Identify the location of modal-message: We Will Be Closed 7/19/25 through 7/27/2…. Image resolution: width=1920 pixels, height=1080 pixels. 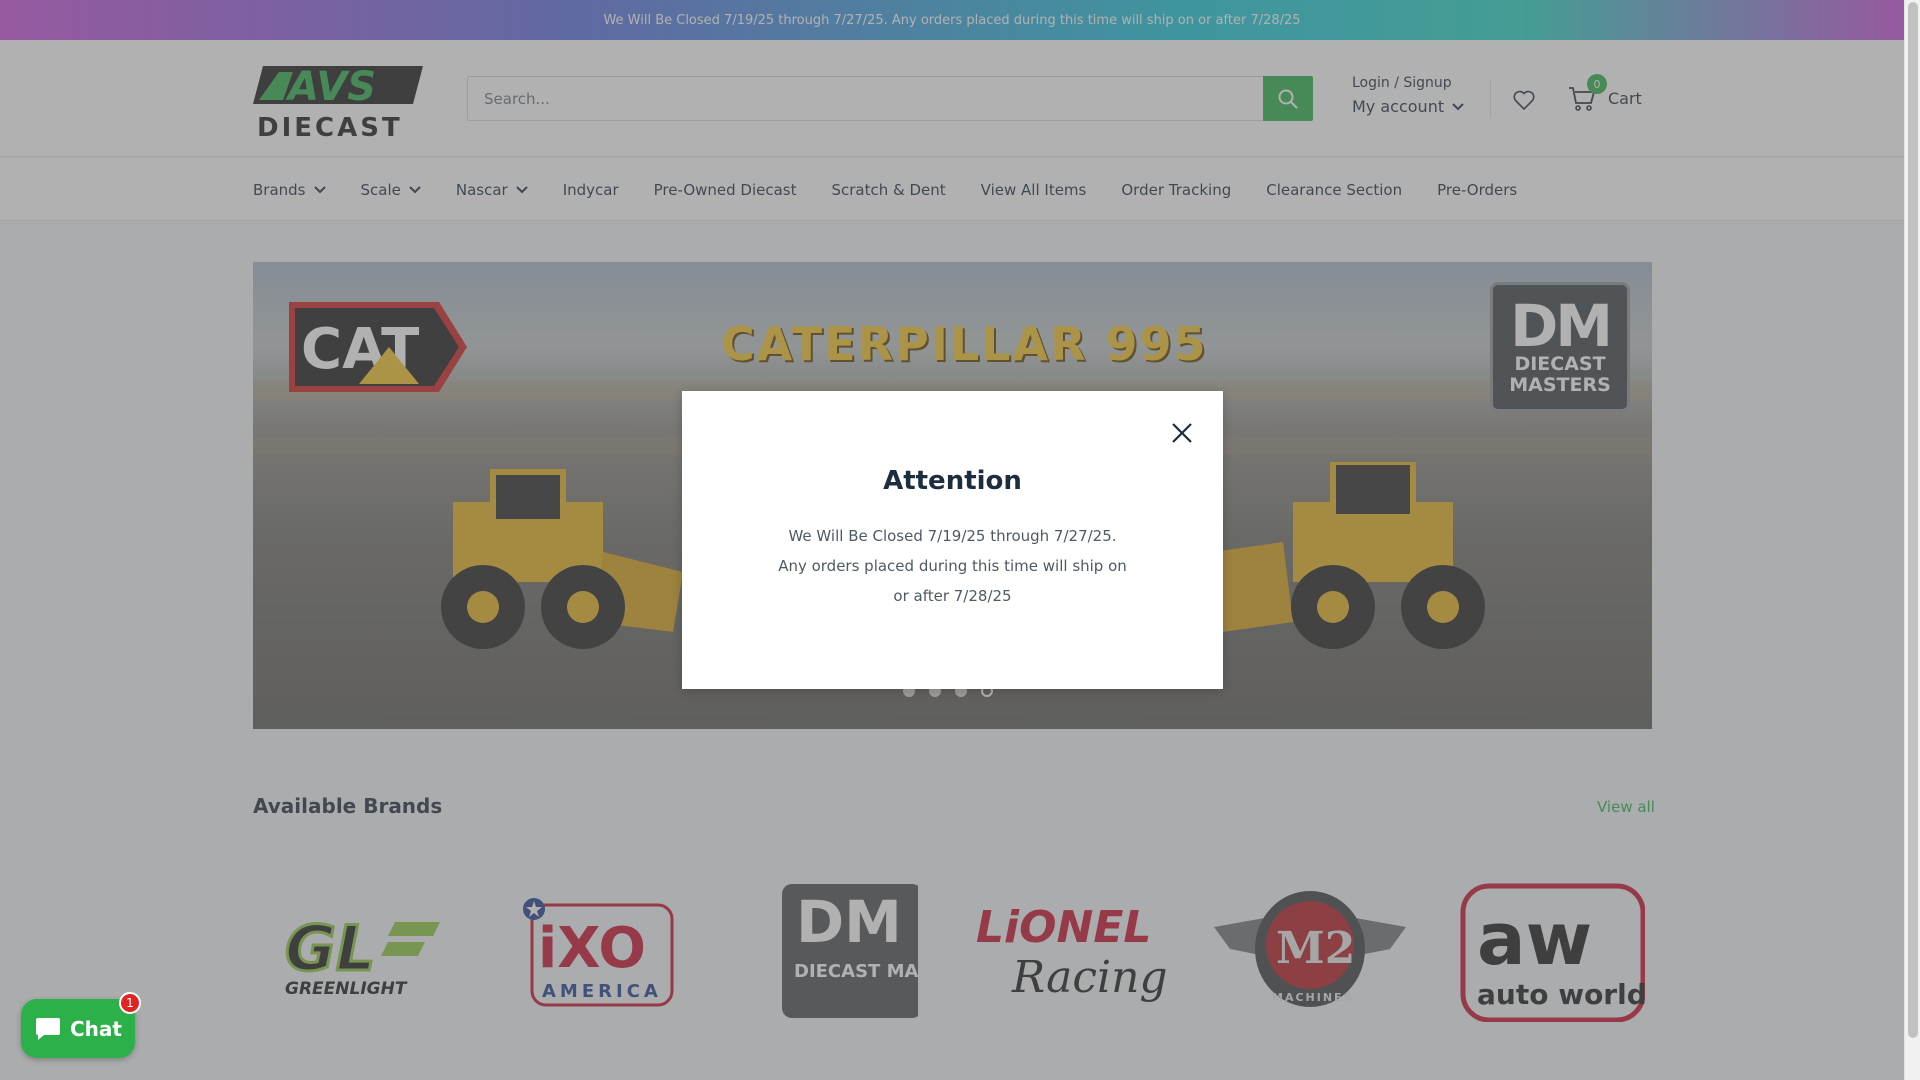
(952, 566).